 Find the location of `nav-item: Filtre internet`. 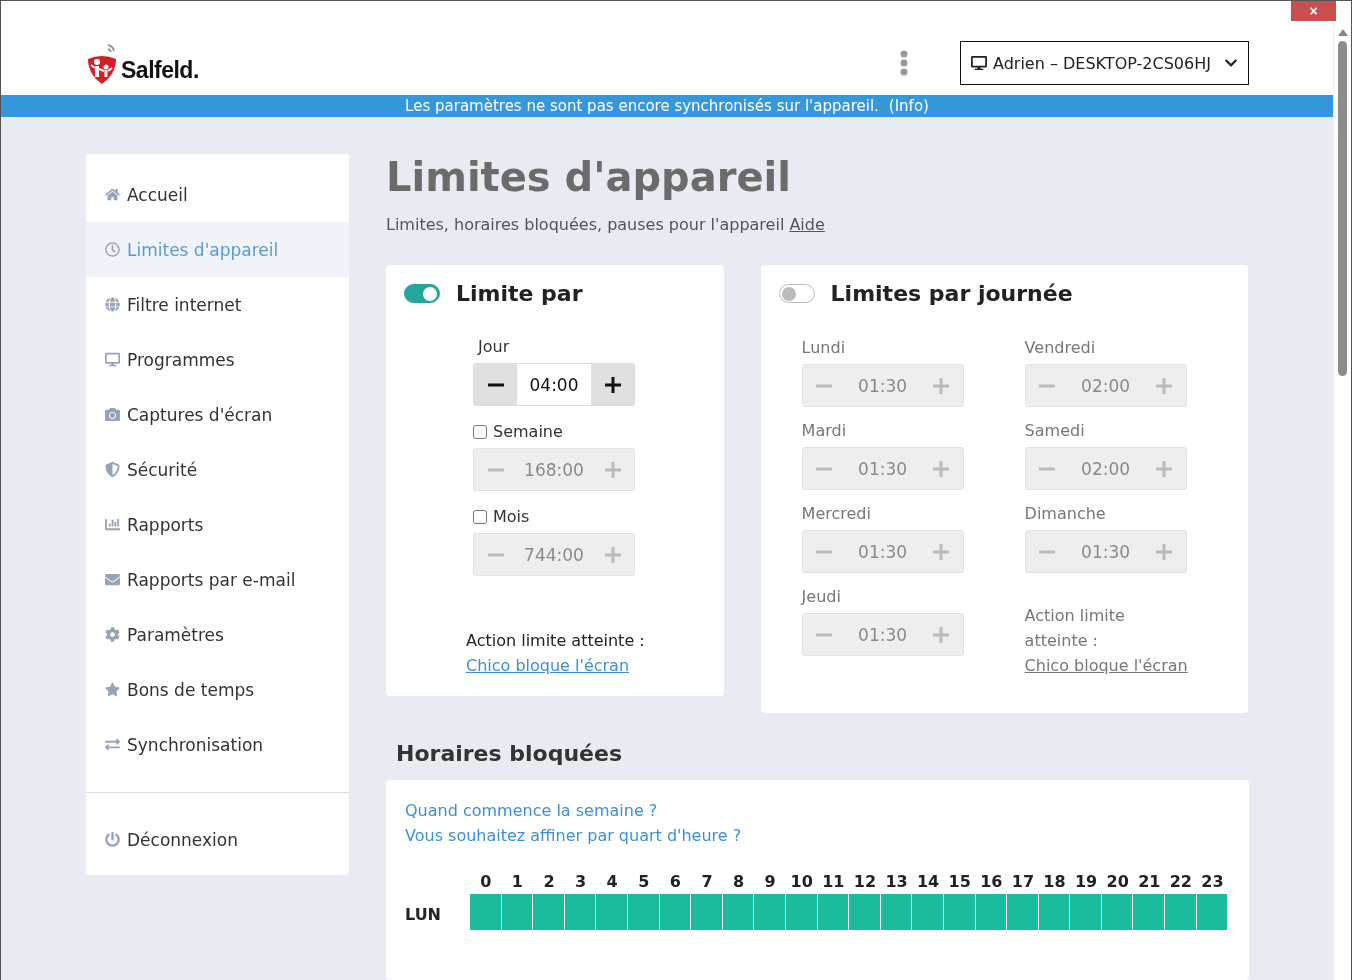

nav-item: Filtre internet is located at coordinates (217, 304).